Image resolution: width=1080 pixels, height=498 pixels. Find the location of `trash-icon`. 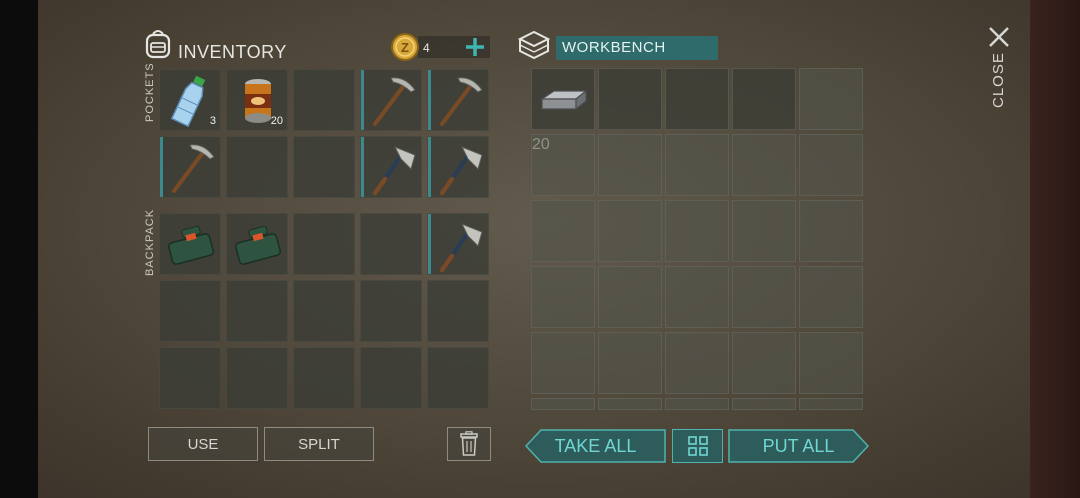

trash-icon is located at coordinates (469, 443).